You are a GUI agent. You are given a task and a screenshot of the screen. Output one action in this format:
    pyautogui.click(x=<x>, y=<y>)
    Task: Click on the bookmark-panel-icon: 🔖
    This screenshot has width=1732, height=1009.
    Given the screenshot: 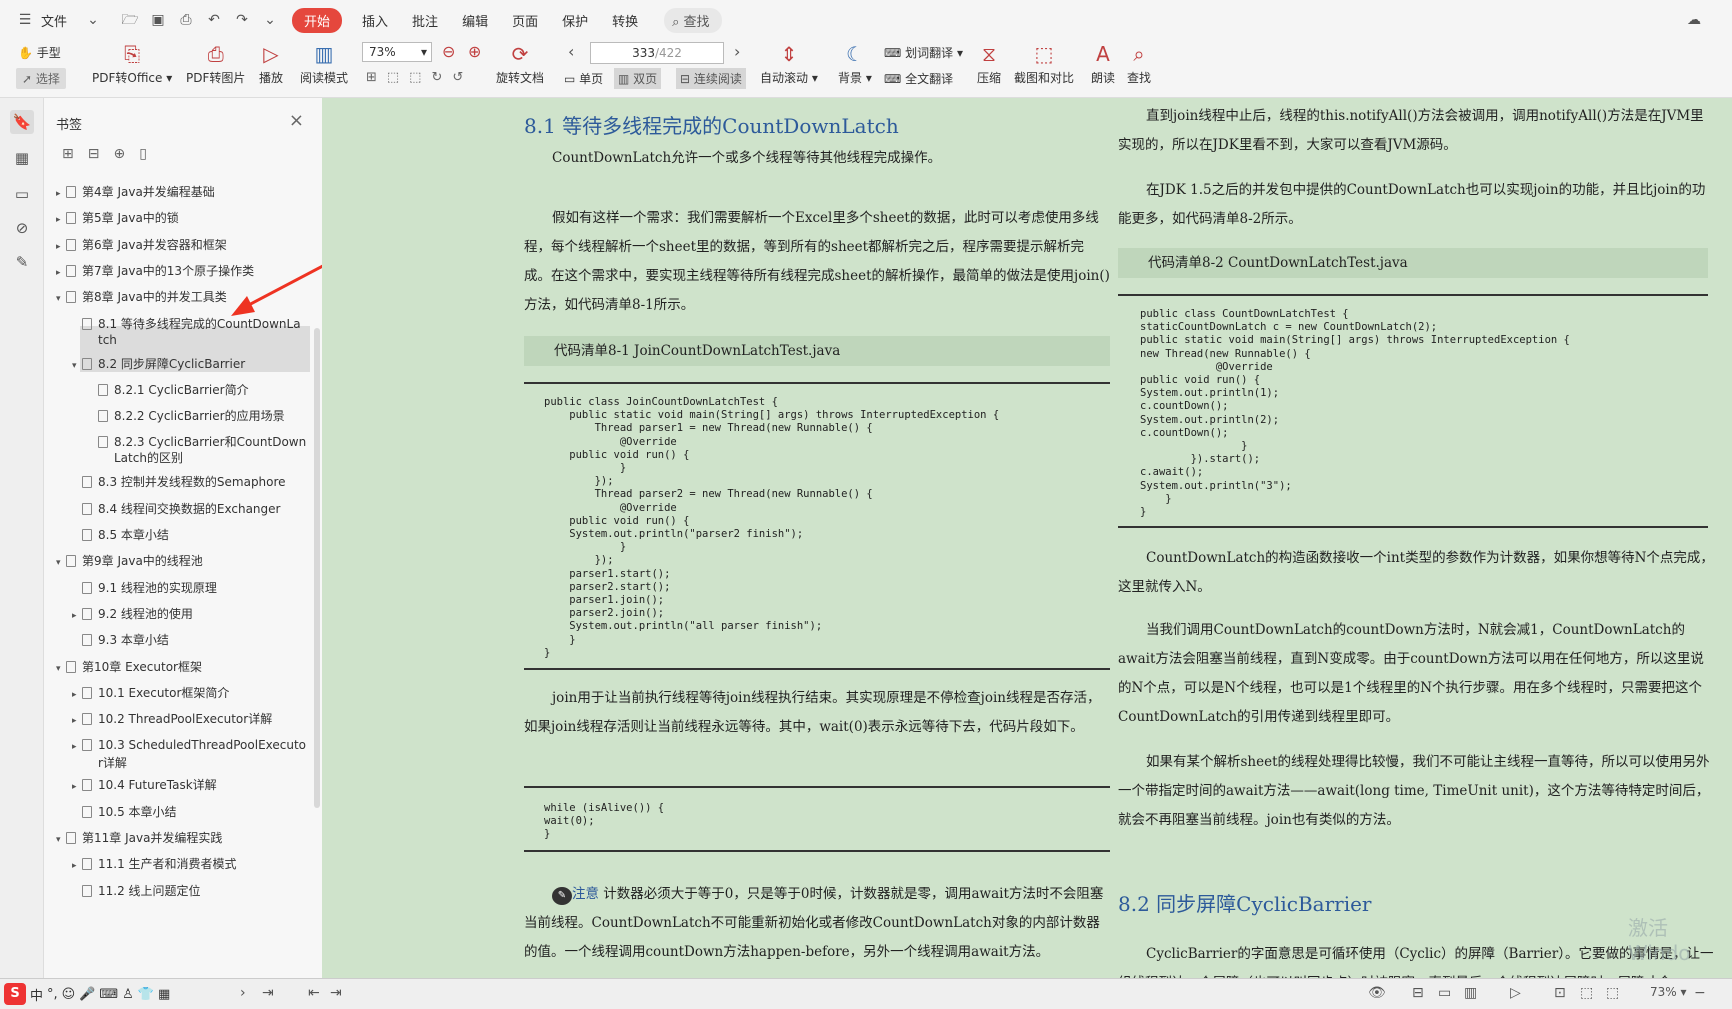 What is the action you would take?
    pyautogui.click(x=22, y=122)
    